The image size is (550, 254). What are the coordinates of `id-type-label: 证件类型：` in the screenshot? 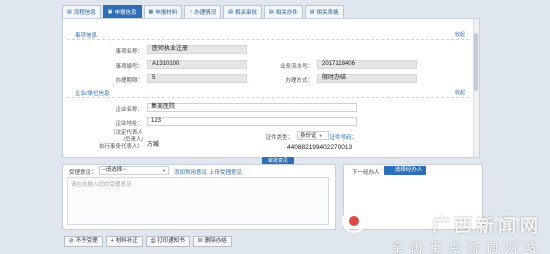 It's located at (279, 138).